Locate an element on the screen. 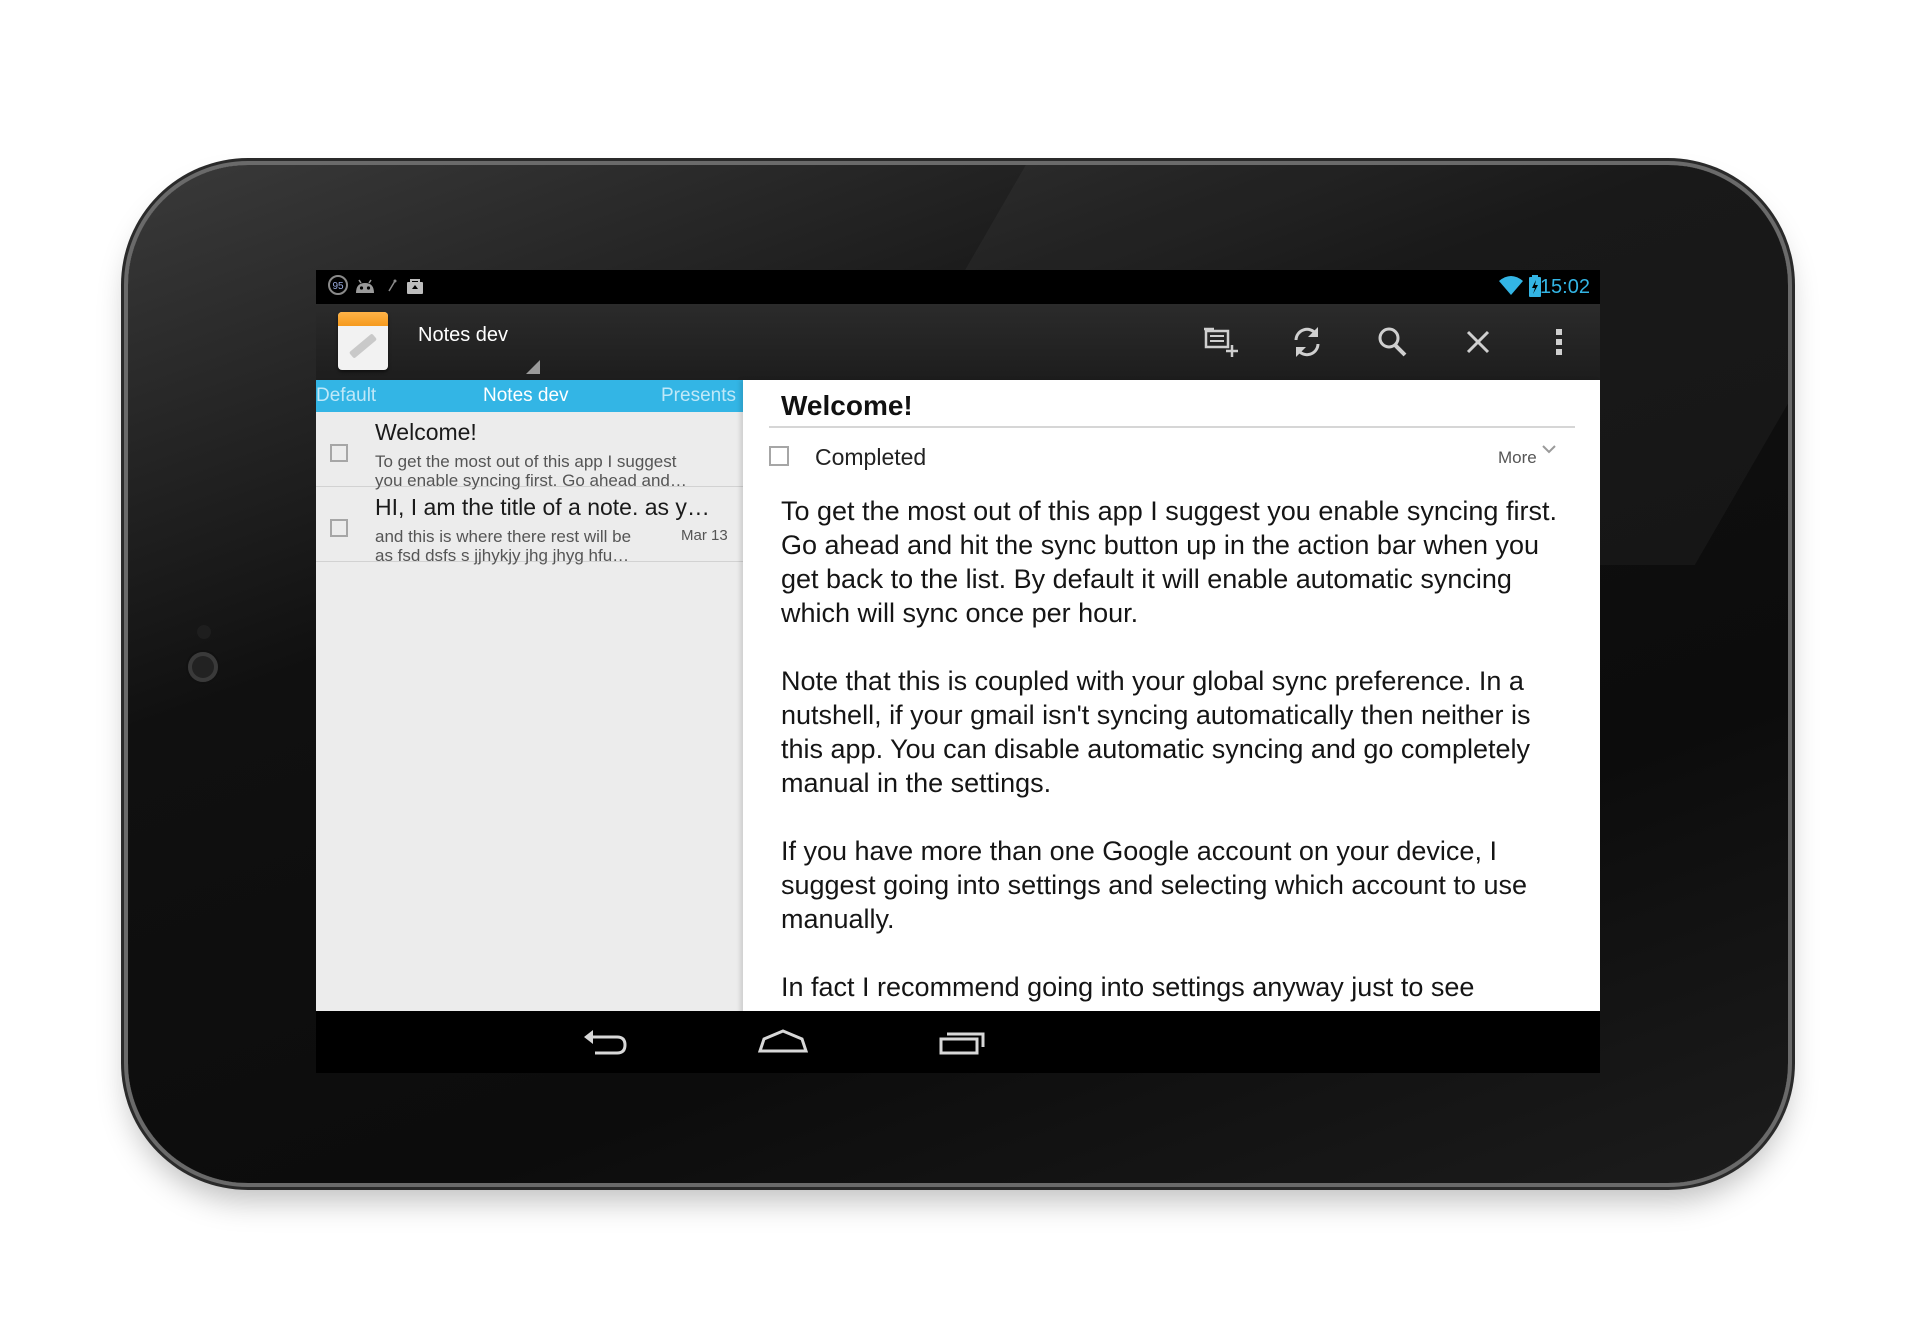  recents-icon is located at coordinates (962, 1043).